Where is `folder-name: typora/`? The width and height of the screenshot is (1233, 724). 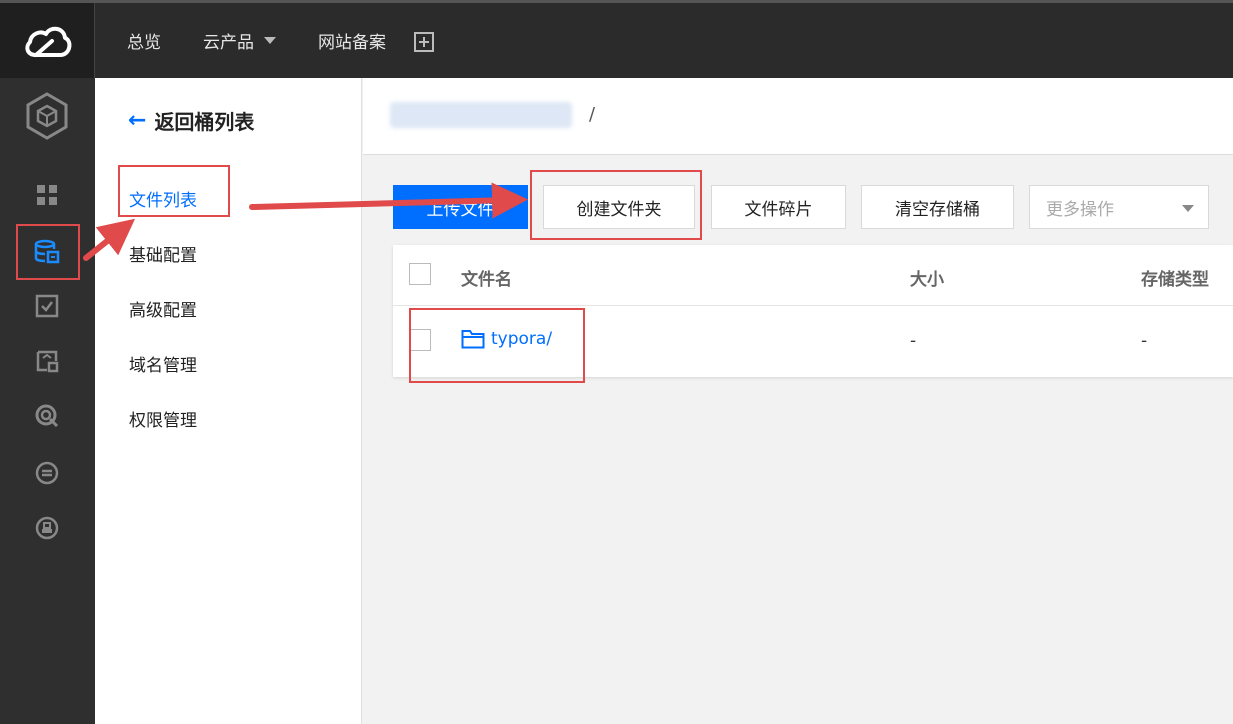 folder-name: typora/ is located at coordinates (522, 339).